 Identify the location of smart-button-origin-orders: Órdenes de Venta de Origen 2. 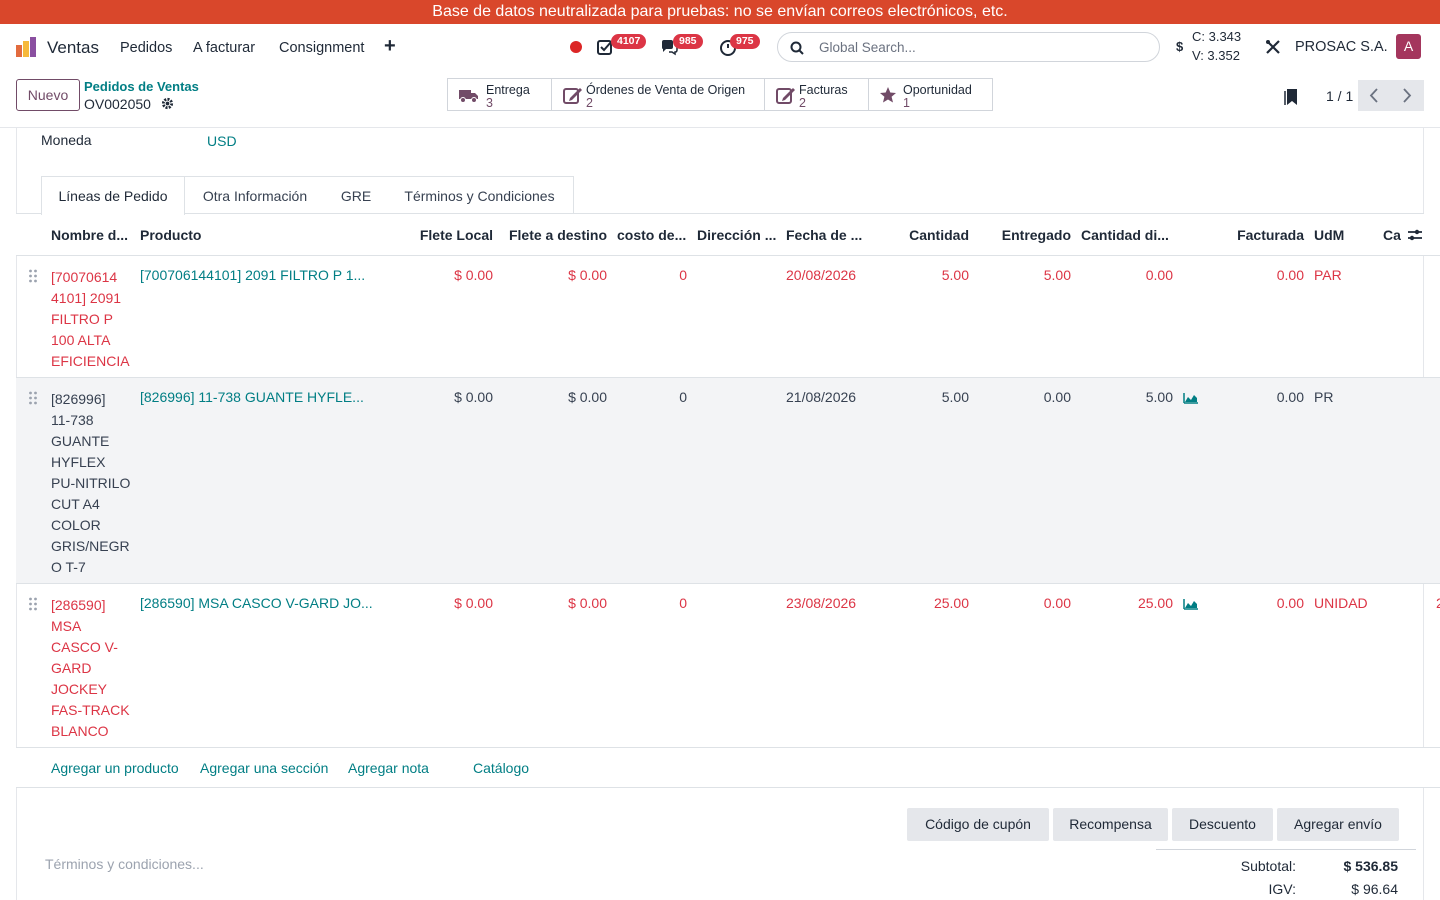
(658, 94).